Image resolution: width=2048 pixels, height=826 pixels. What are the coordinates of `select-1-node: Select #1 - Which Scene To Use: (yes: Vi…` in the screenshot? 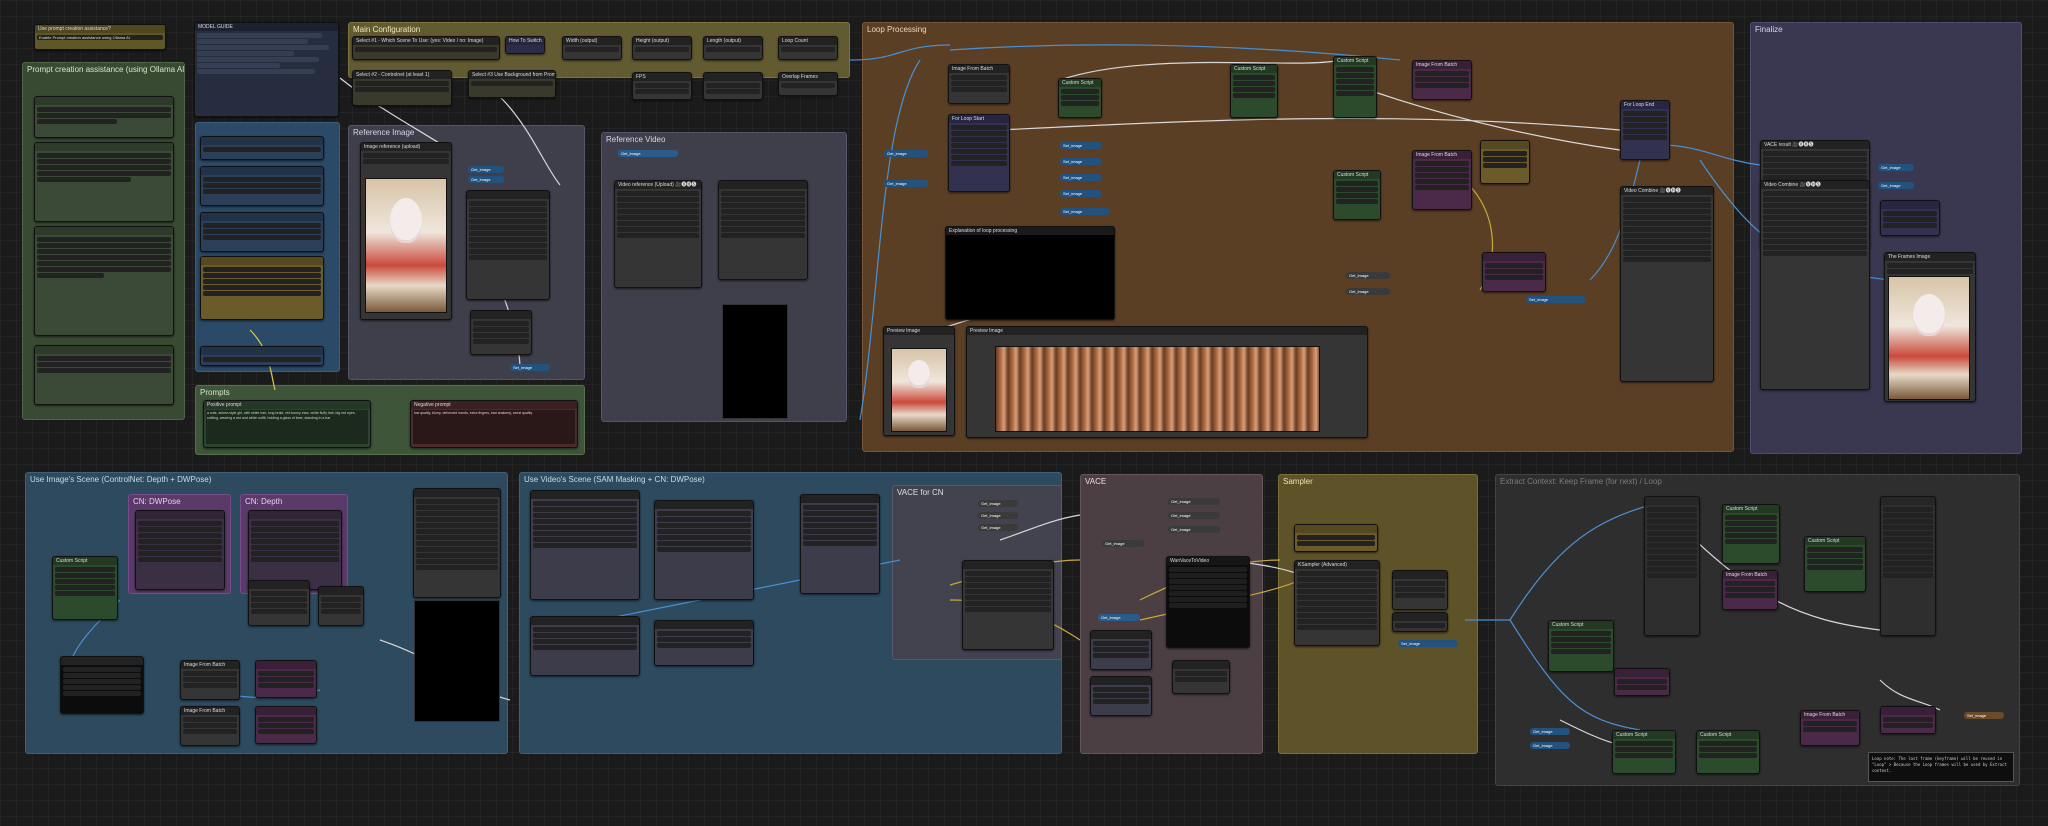 It's located at (426, 48).